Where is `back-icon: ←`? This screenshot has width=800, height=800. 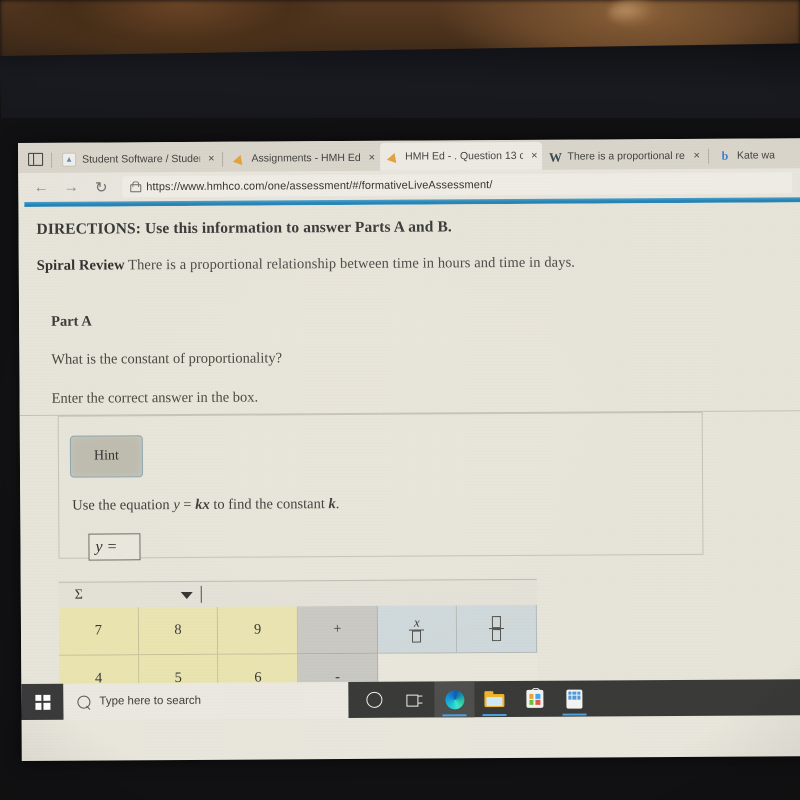
back-icon: ← is located at coordinates (41, 187).